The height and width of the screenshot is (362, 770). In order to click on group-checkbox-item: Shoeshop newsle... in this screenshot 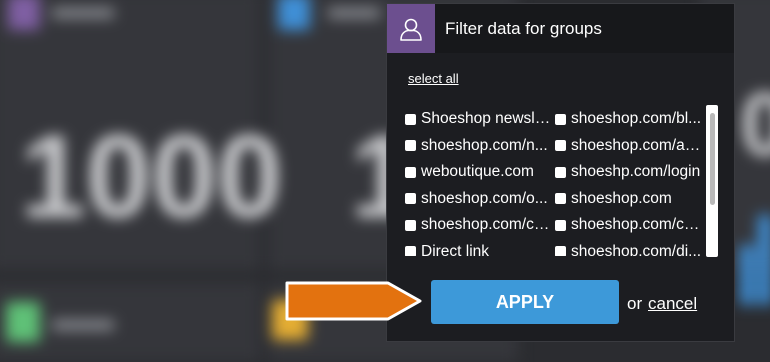, I will do `click(480, 119)`.